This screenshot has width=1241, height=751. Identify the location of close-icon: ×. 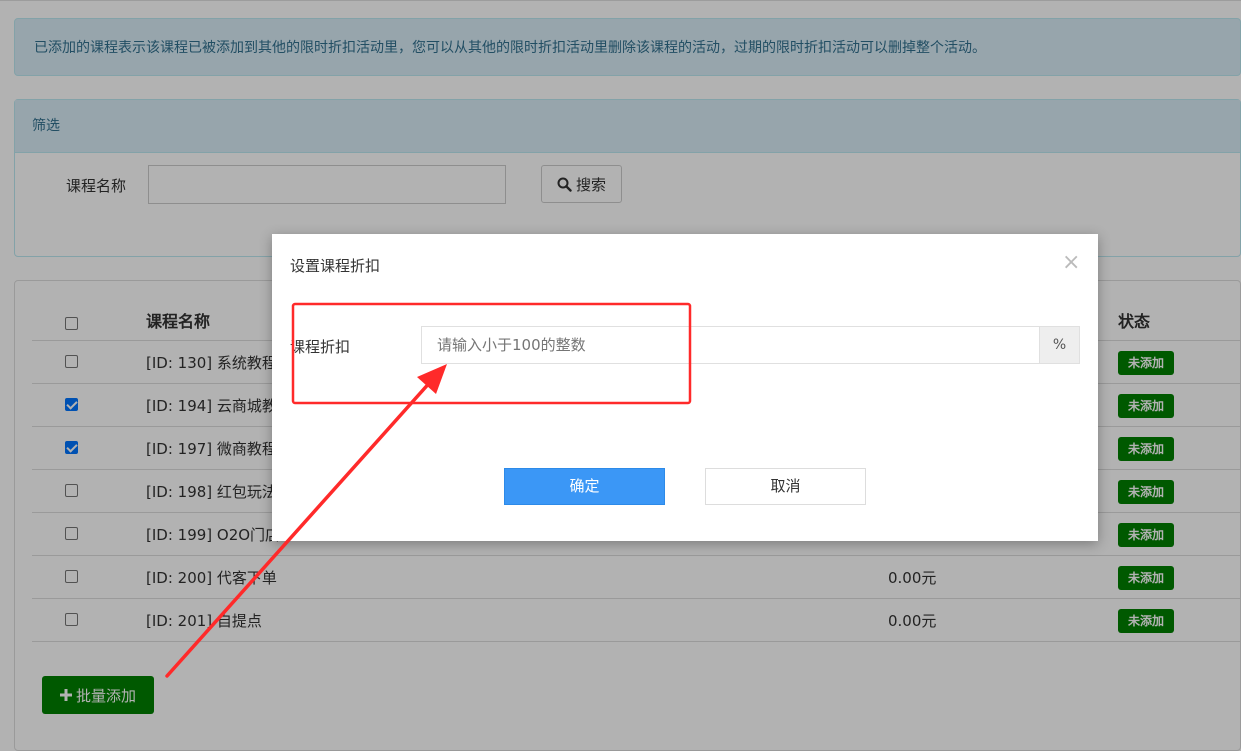
(1071, 263).